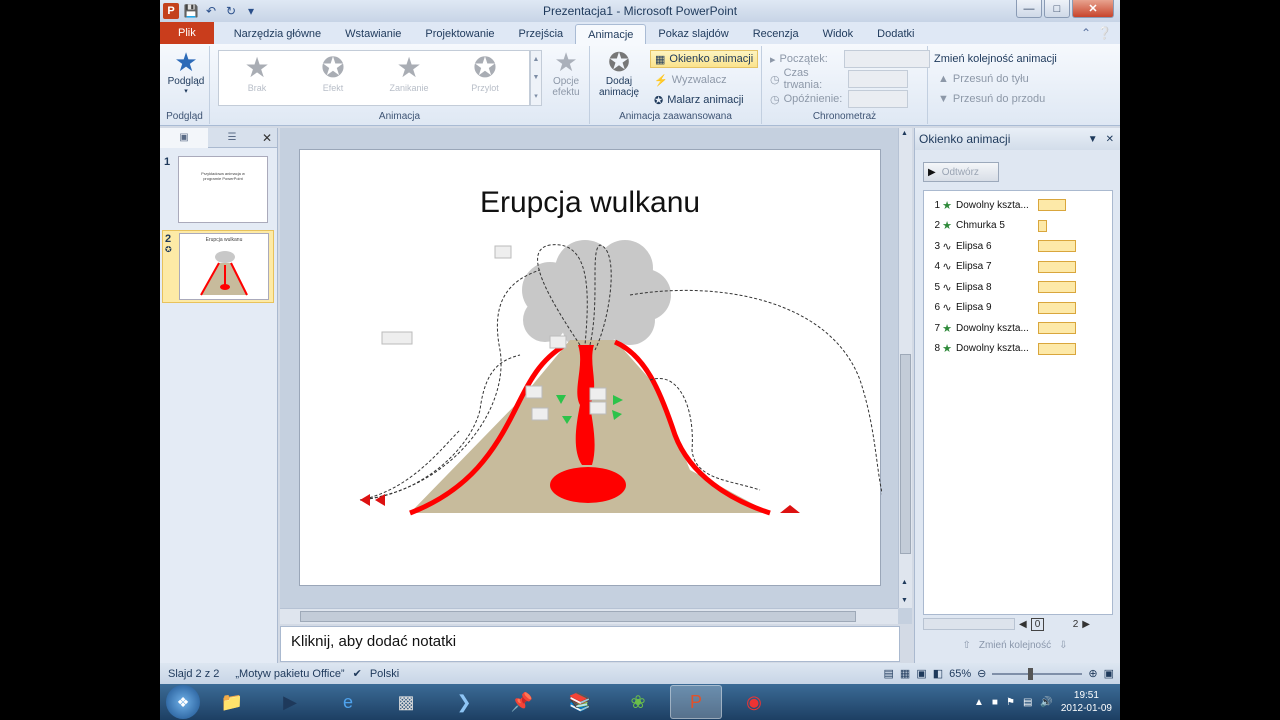  What do you see at coordinates (1086, 702) in the screenshot?
I see `clock: 19:51 2012-01-09` at bounding box center [1086, 702].